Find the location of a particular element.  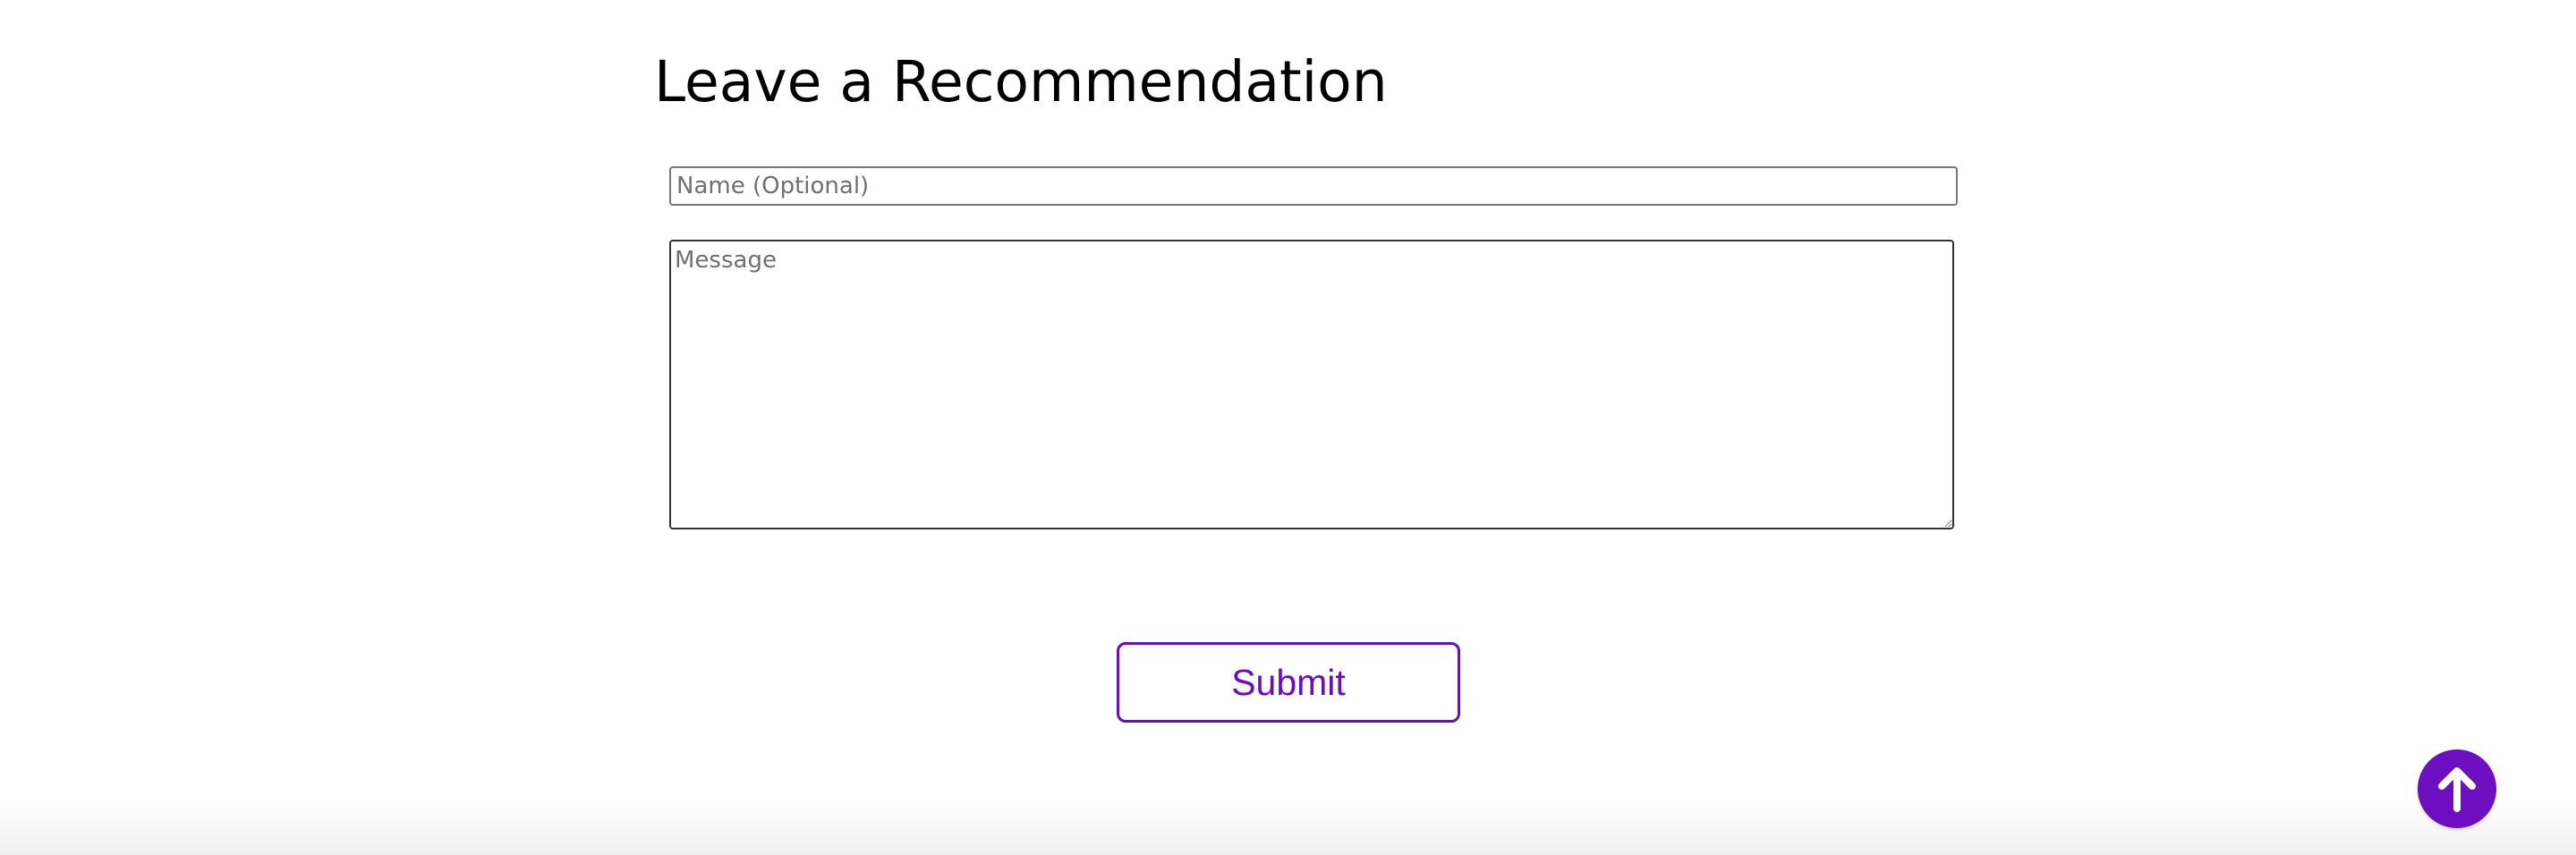

scroll-to-top-button is located at coordinates (2457, 789).